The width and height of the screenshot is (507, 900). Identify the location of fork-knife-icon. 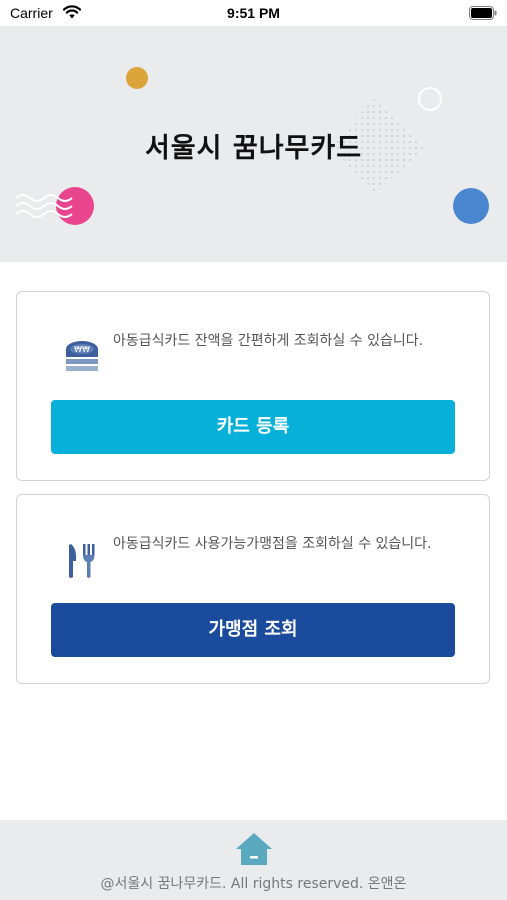
(82, 561).